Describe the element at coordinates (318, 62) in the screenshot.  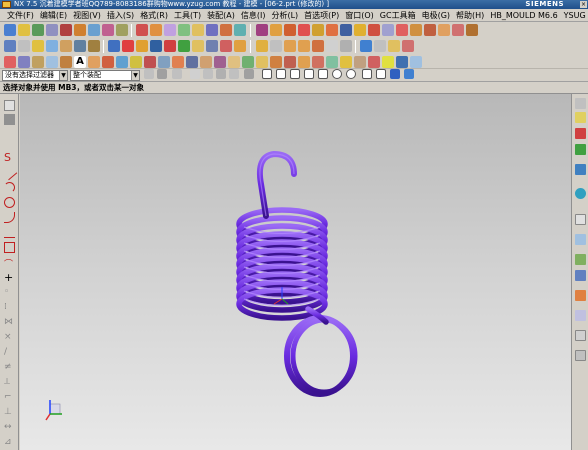
I see `edit-curve-icon` at that location.